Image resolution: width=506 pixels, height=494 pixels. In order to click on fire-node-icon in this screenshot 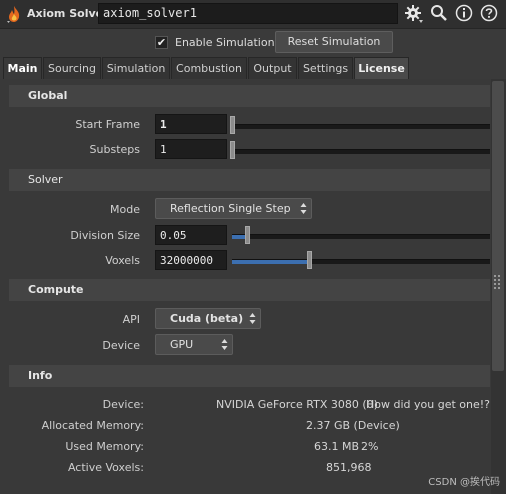, I will do `click(14, 14)`.